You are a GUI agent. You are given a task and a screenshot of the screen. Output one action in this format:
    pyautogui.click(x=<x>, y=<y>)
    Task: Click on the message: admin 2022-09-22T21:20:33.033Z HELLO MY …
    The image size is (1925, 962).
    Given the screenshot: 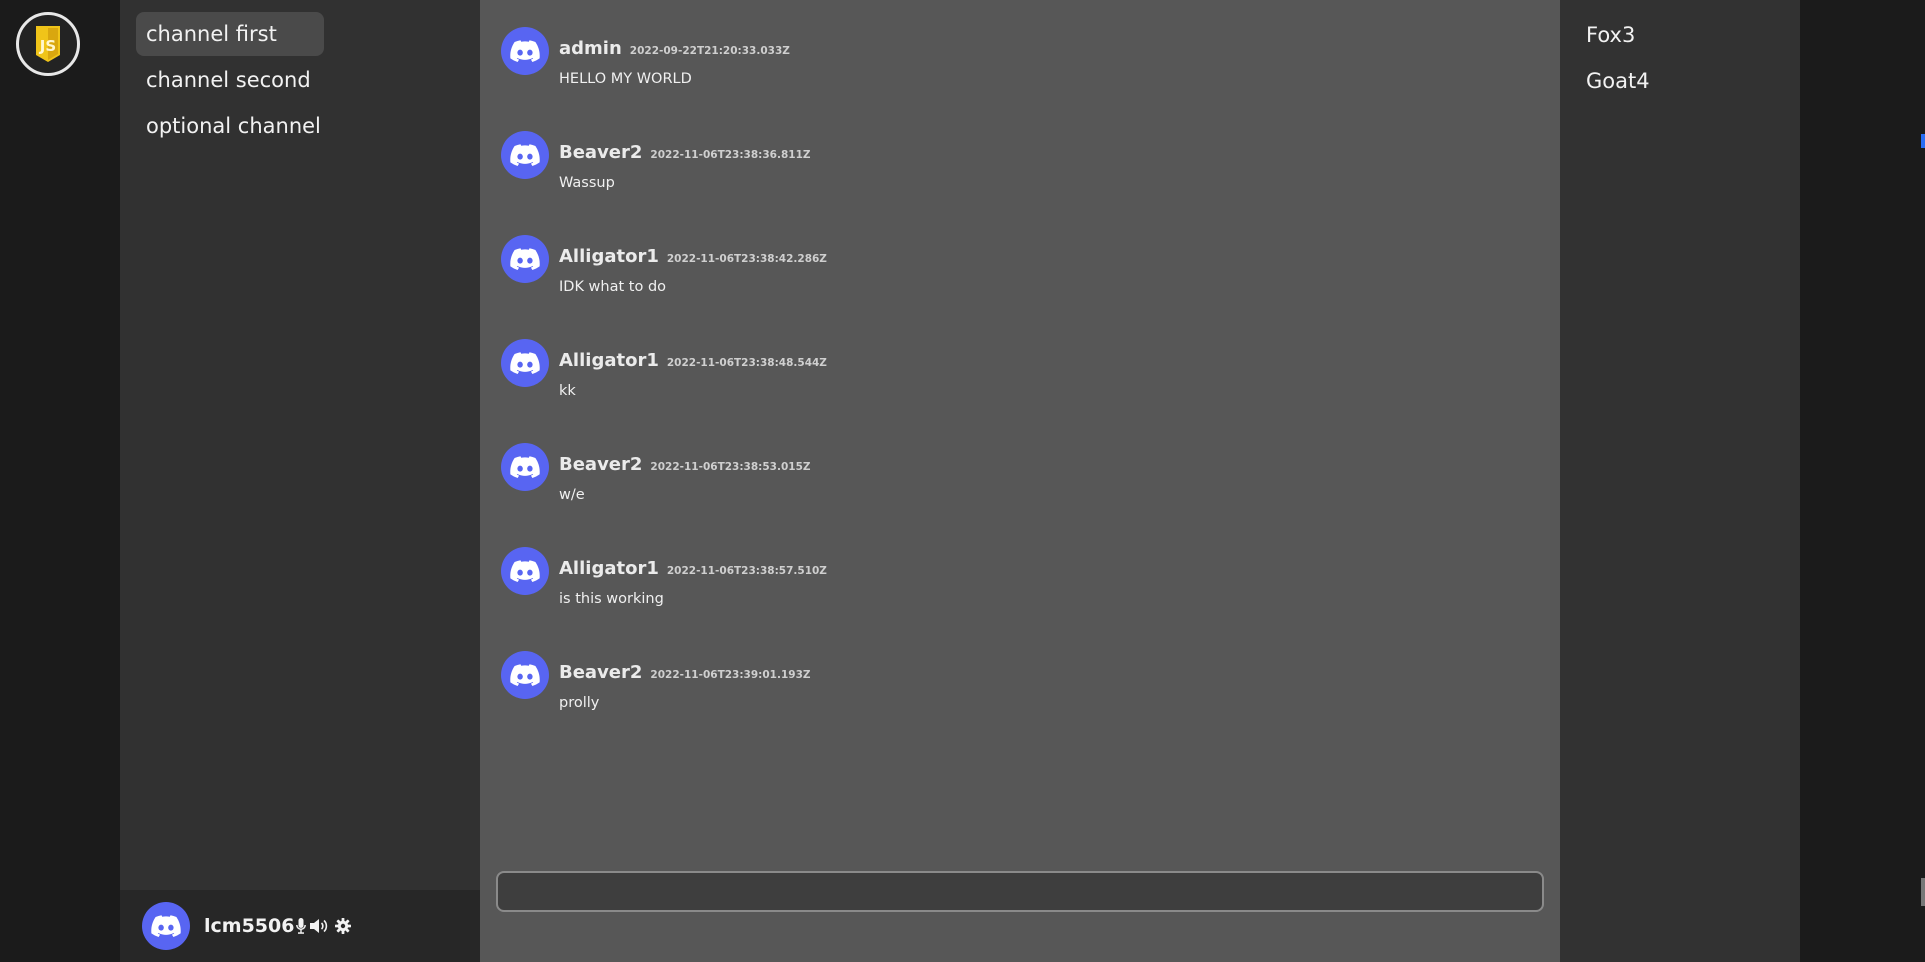 What is the action you would take?
    pyautogui.click(x=1020, y=79)
    